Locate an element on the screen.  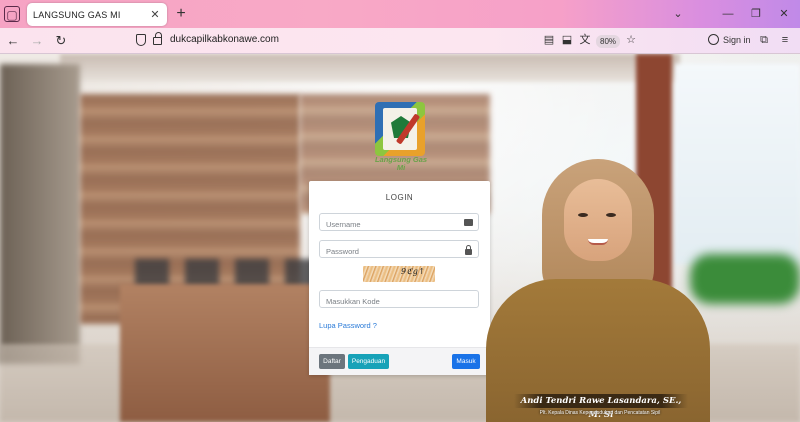
portrait-smile is located at coordinates (598, 242).